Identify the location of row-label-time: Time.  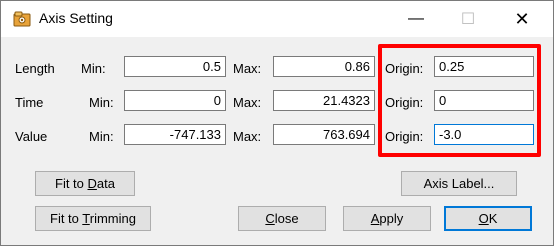
(29, 102).